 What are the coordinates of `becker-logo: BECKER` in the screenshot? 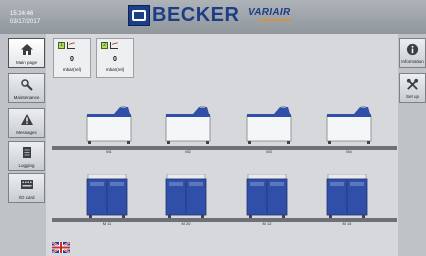 It's located at (184, 15).